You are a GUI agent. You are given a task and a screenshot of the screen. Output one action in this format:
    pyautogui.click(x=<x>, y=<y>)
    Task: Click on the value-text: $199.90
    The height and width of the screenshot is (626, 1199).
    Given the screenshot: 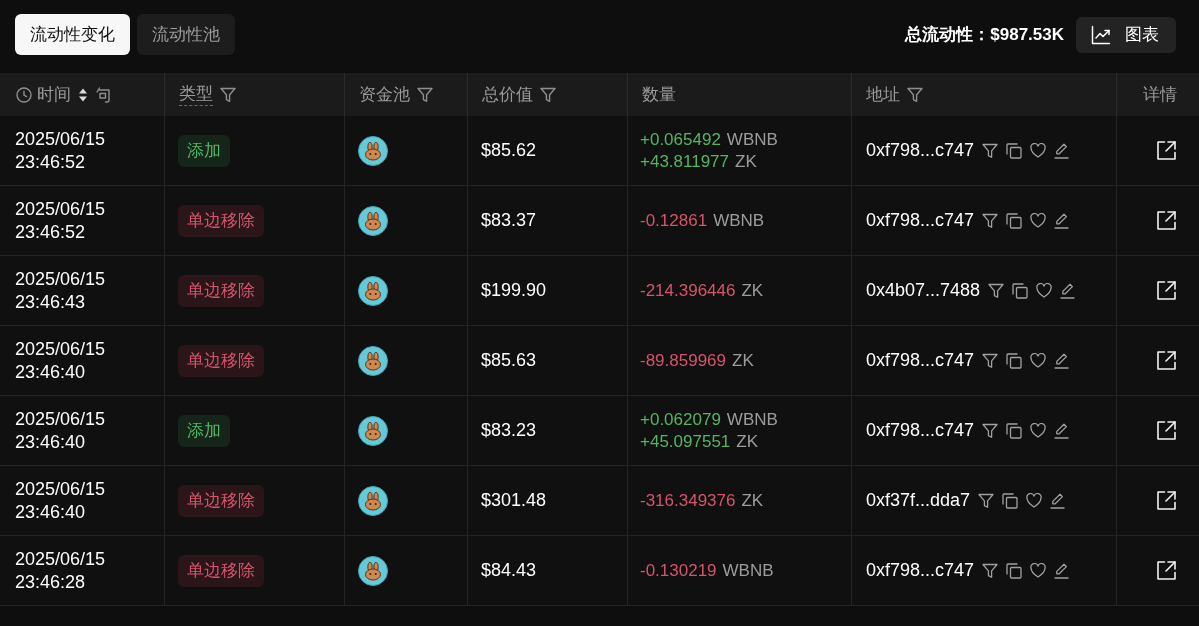 What is the action you would take?
    pyautogui.click(x=514, y=290)
    